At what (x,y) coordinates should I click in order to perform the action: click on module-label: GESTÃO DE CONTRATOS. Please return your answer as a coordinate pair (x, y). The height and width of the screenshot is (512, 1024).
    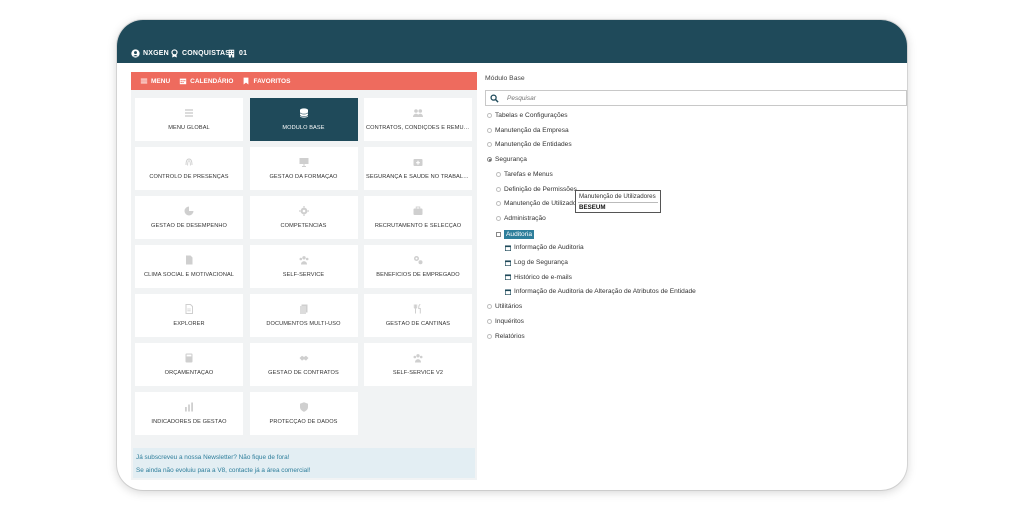
    Looking at the image, I should click on (303, 373).